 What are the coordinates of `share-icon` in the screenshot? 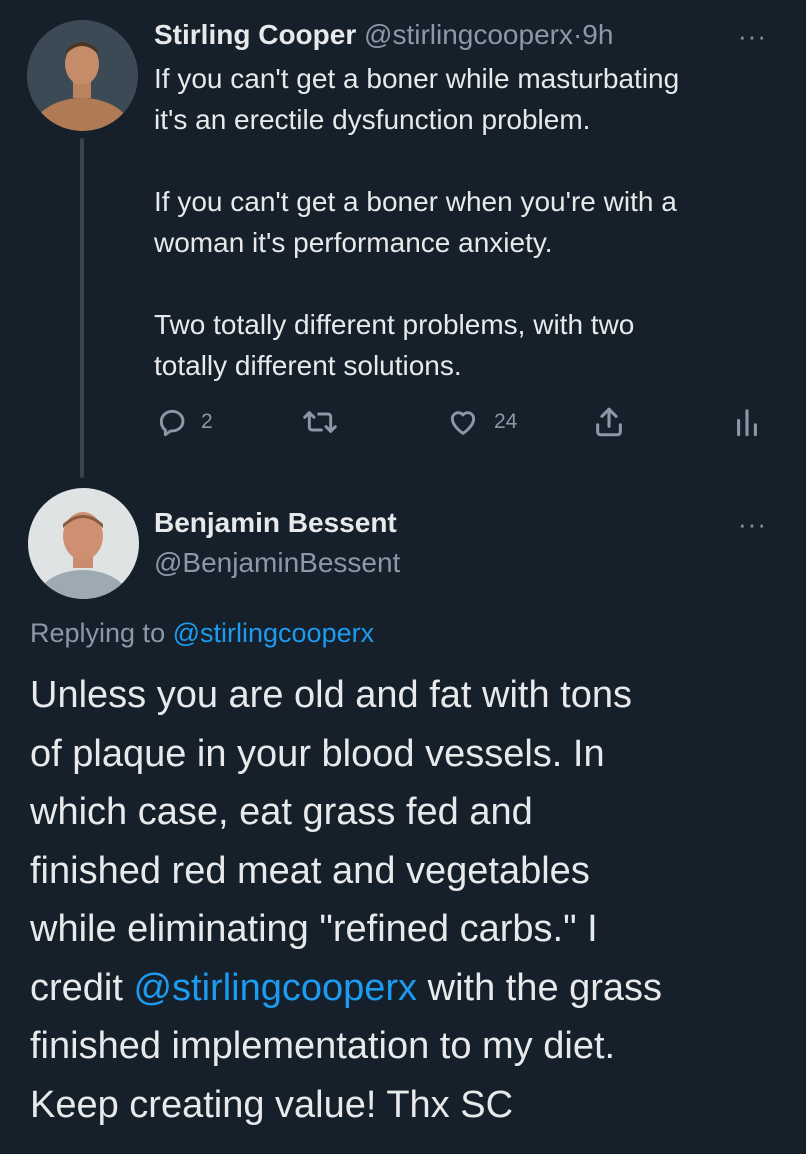 It's located at (609, 422).